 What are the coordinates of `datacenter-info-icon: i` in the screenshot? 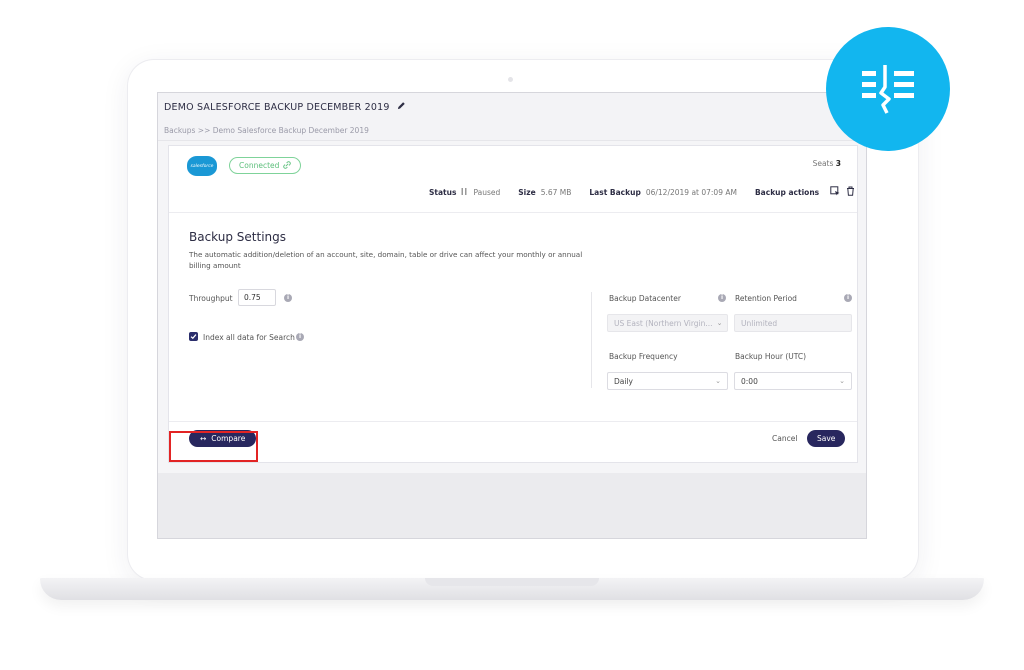 It's located at (722, 298).